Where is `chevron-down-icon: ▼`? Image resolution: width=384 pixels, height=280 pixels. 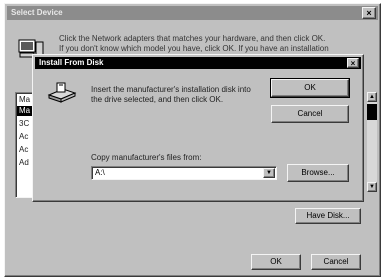 chevron-down-icon: ▼ is located at coordinates (269, 173).